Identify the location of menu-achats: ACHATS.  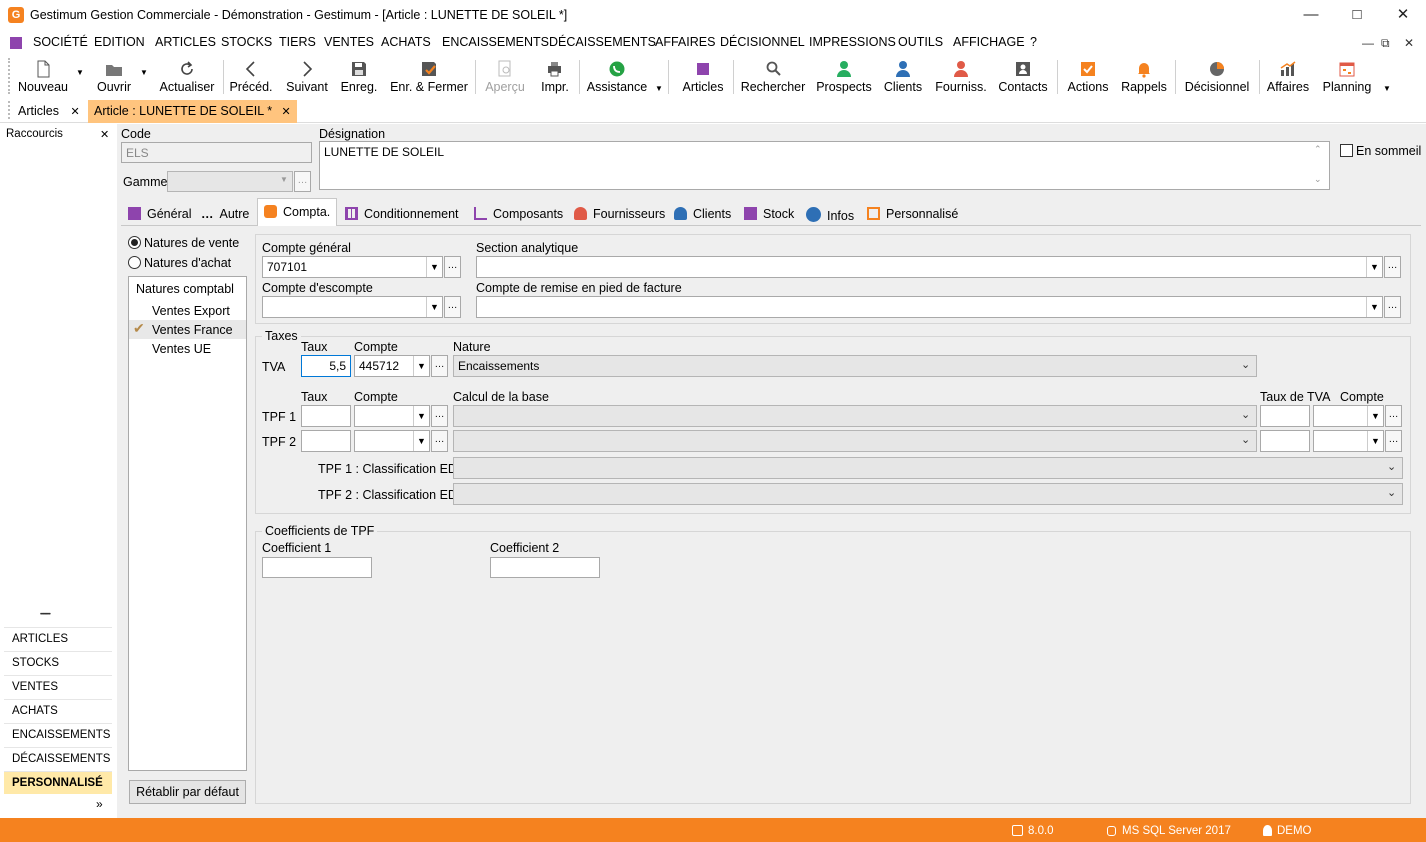
(406, 42).